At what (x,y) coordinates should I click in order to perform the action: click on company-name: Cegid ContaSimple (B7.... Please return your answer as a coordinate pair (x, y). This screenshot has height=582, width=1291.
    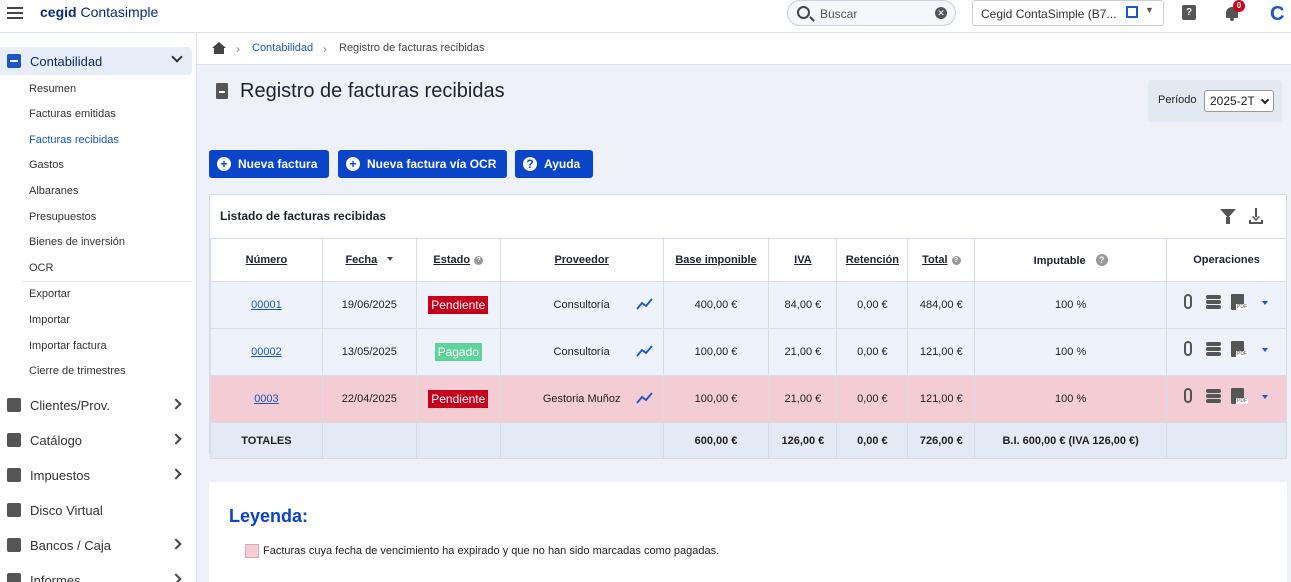
    Looking at the image, I should click on (1049, 14).